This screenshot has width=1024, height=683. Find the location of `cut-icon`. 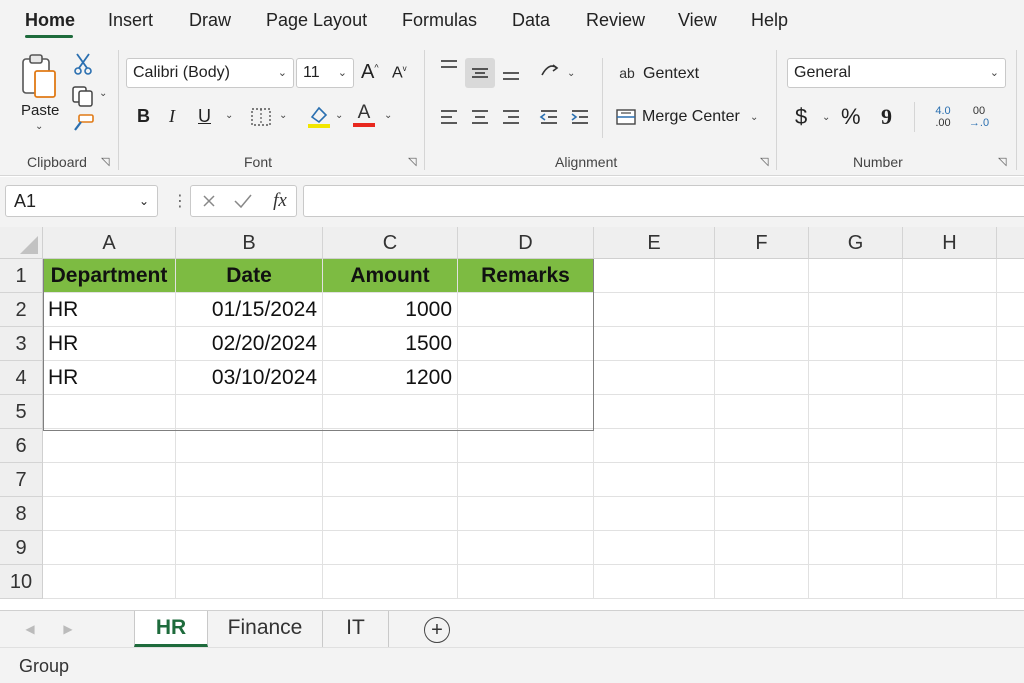

cut-icon is located at coordinates (83, 64).